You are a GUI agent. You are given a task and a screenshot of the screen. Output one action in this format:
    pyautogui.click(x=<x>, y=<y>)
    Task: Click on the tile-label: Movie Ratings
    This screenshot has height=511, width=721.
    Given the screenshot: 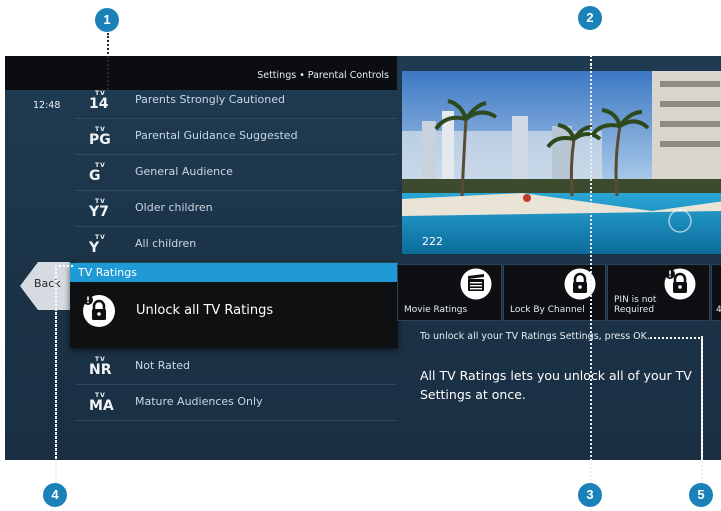 What is the action you would take?
    pyautogui.click(x=436, y=310)
    